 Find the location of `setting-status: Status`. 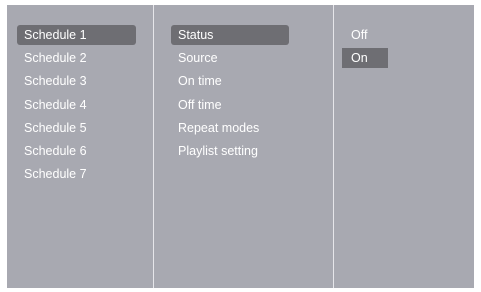

setting-status: Status is located at coordinates (230, 35).